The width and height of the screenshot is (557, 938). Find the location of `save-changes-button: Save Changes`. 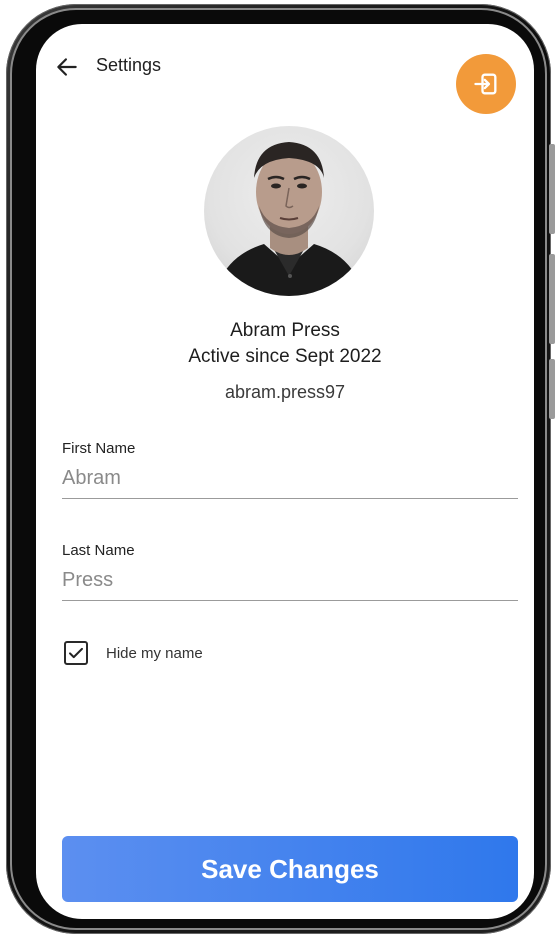

save-changes-button: Save Changes is located at coordinates (290, 869).